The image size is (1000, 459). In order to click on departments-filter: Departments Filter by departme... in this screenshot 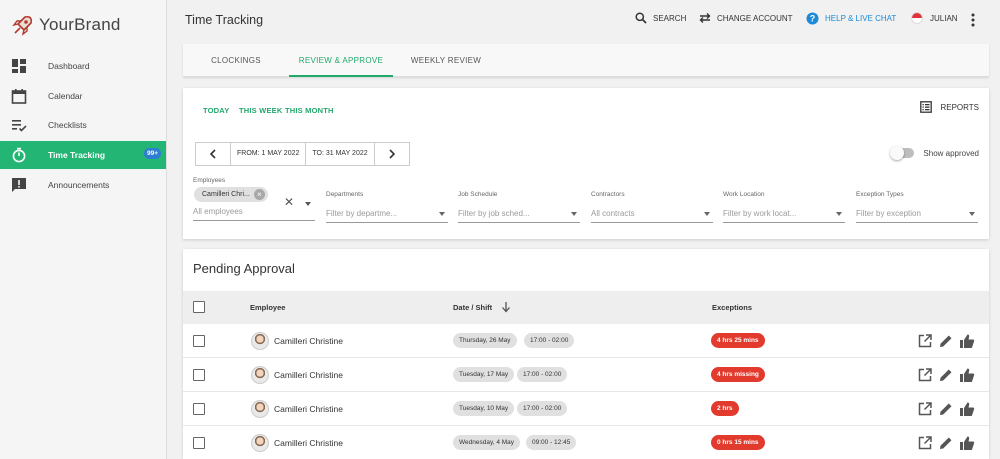, I will do `click(387, 207)`.